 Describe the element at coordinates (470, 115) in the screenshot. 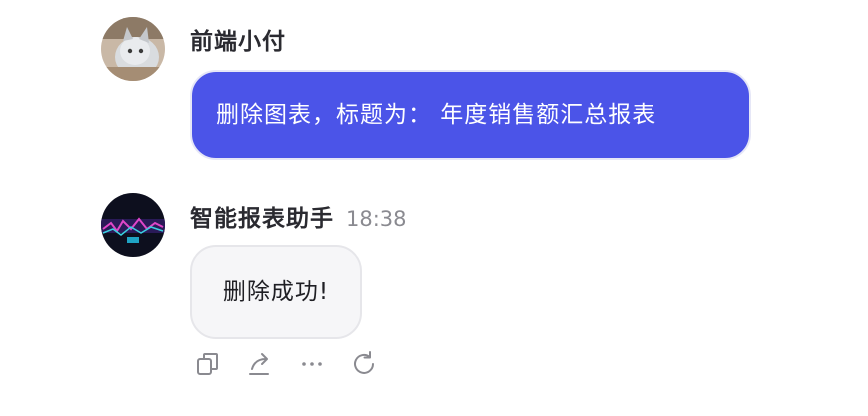

I see `user-message-bubble: 删除图表，标题为： 年度销售额汇总报表` at that location.